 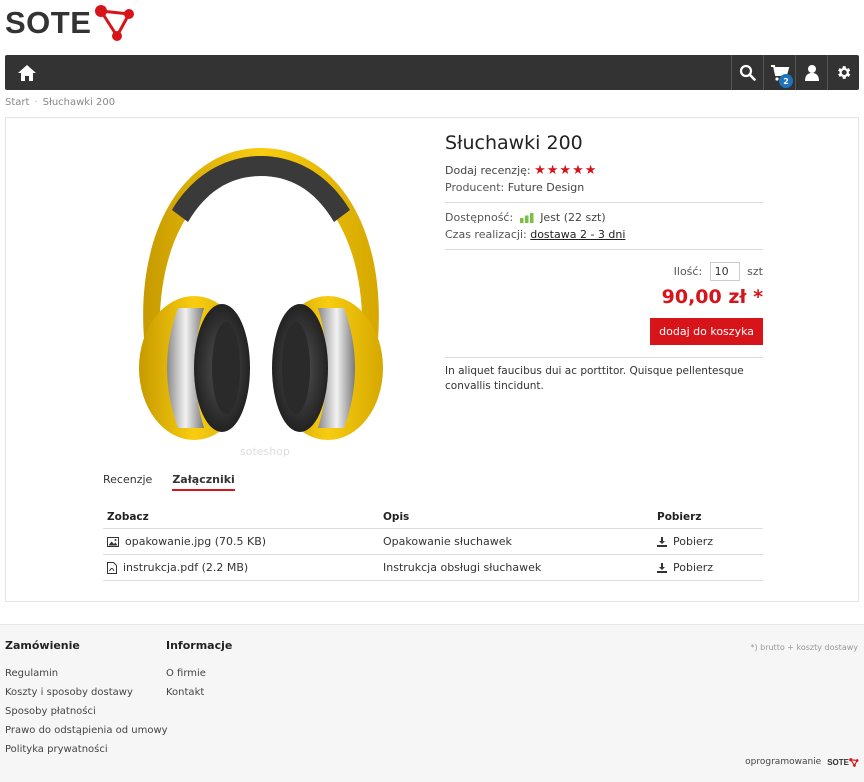 I want to click on footer-link-payments: Sposoby płatności, so click(x=86, y=711).